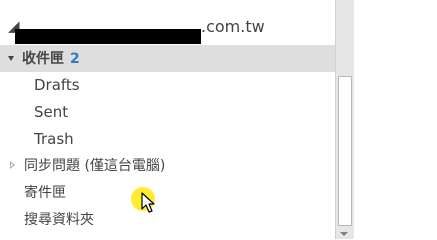  Describe the element at coordinates (167, 166) in the screenshot. I see `folder-sync-issues: 同步問題 (僅這台電腦)` at that location.